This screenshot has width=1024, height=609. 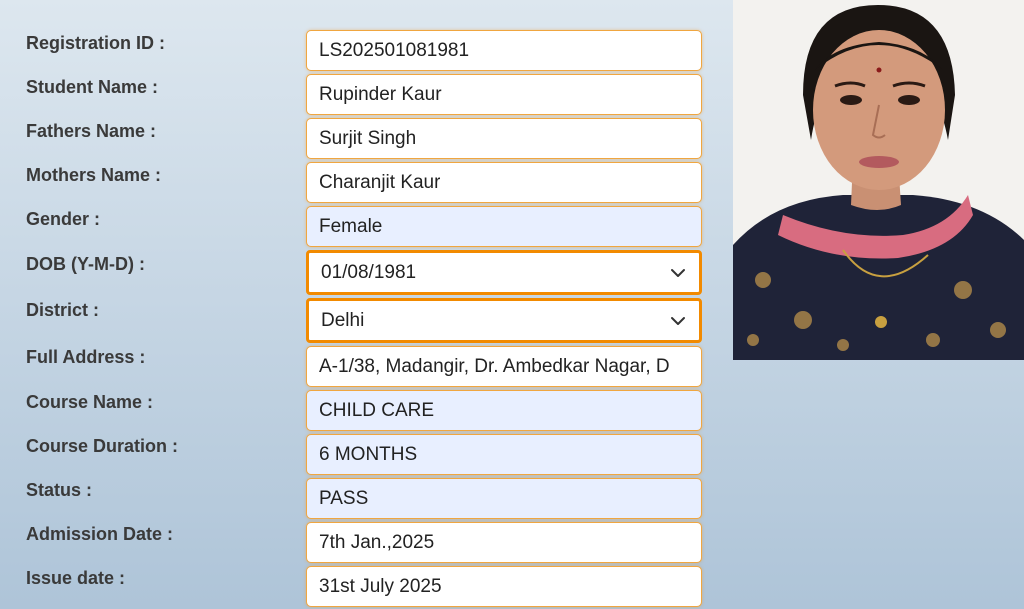 I want to click on dob-label: DOB (Y-M-D) :, so click(x=85, y=264).